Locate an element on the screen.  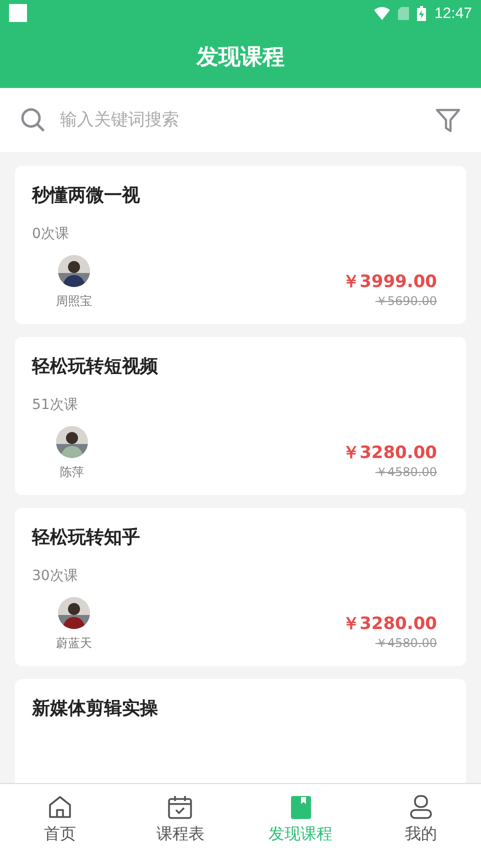
nav-tab: 首页 is located at coordinates (60, 819).